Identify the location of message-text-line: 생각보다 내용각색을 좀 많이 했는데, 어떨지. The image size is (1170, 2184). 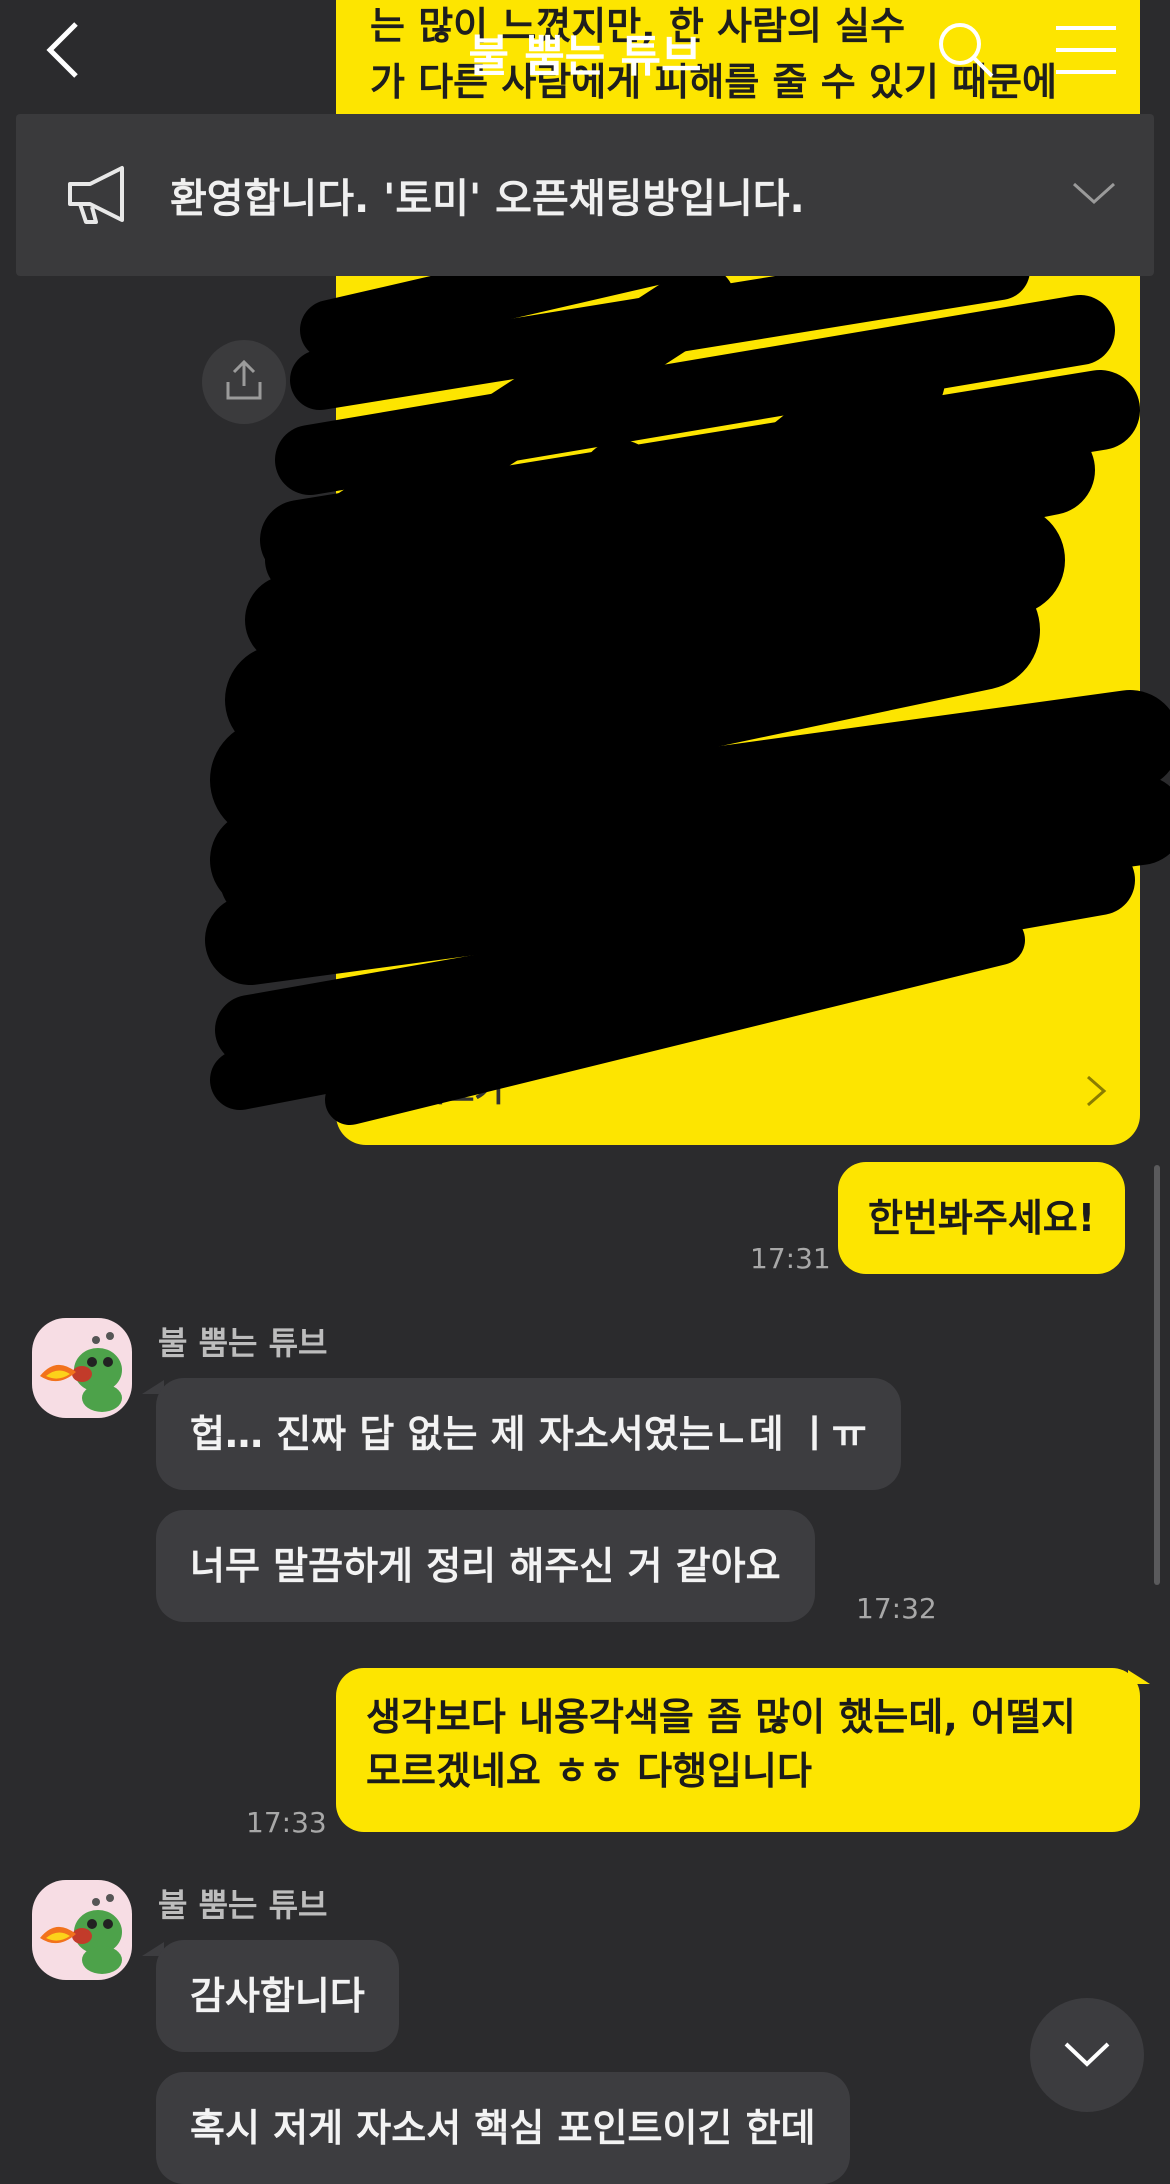
(721, 1717).